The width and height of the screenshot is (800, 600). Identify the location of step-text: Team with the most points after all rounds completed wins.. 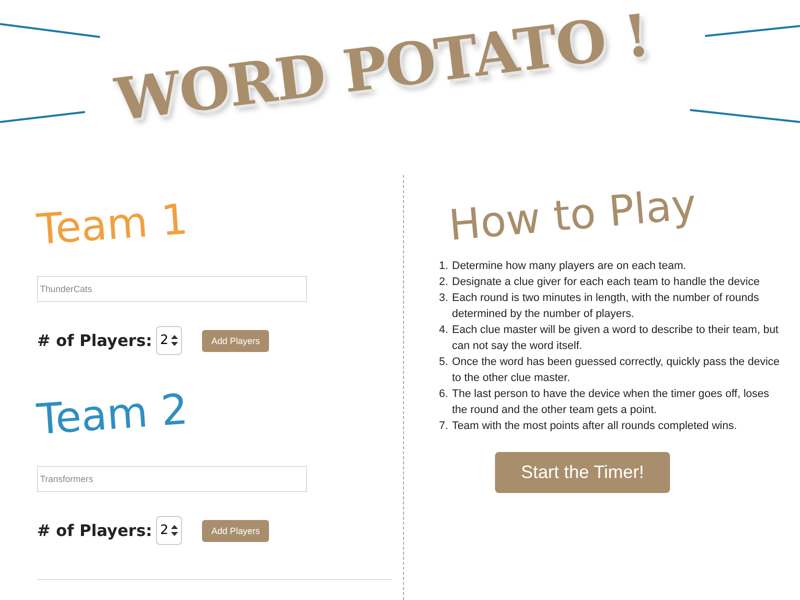
(594, 426).